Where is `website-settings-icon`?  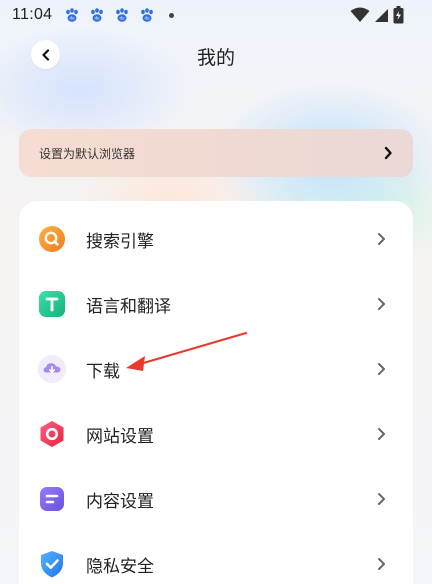
website-settings-icon is located at coordinates (52, 434).